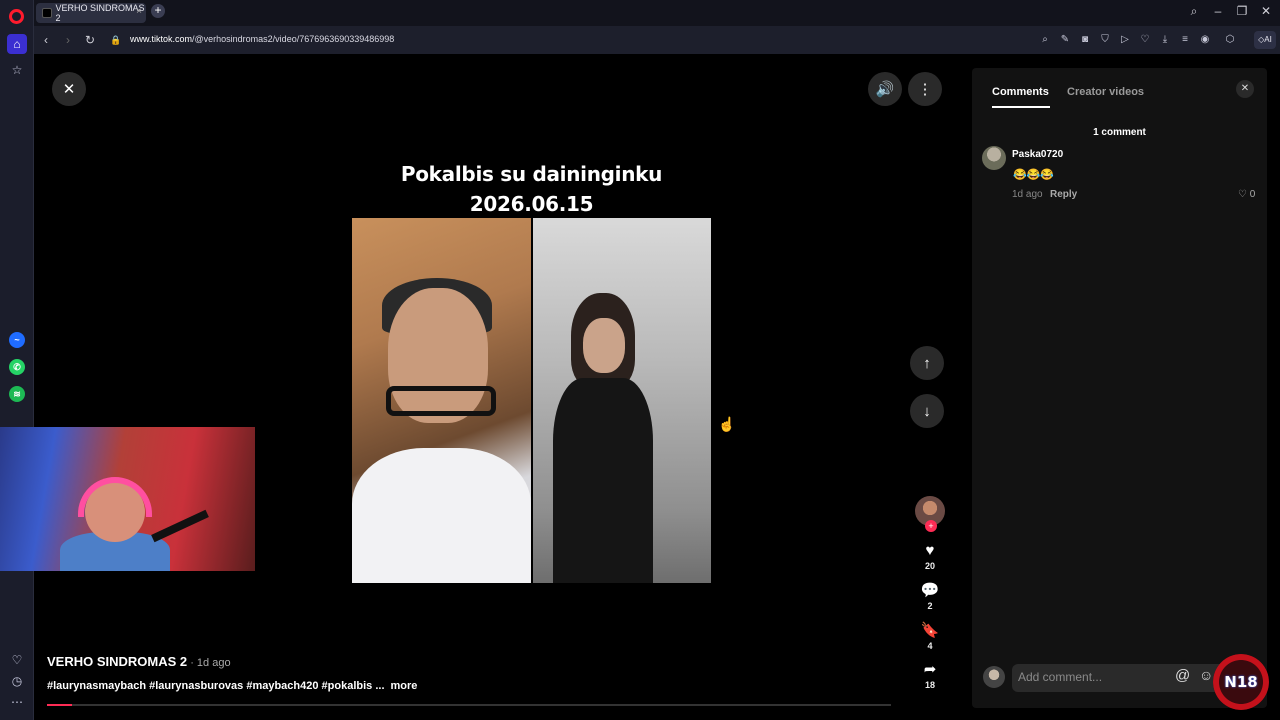  What do you see at coordinates (17, 660) in the screenshot?
I see `heart-icon: ♡` at bounding box center [17, 660].